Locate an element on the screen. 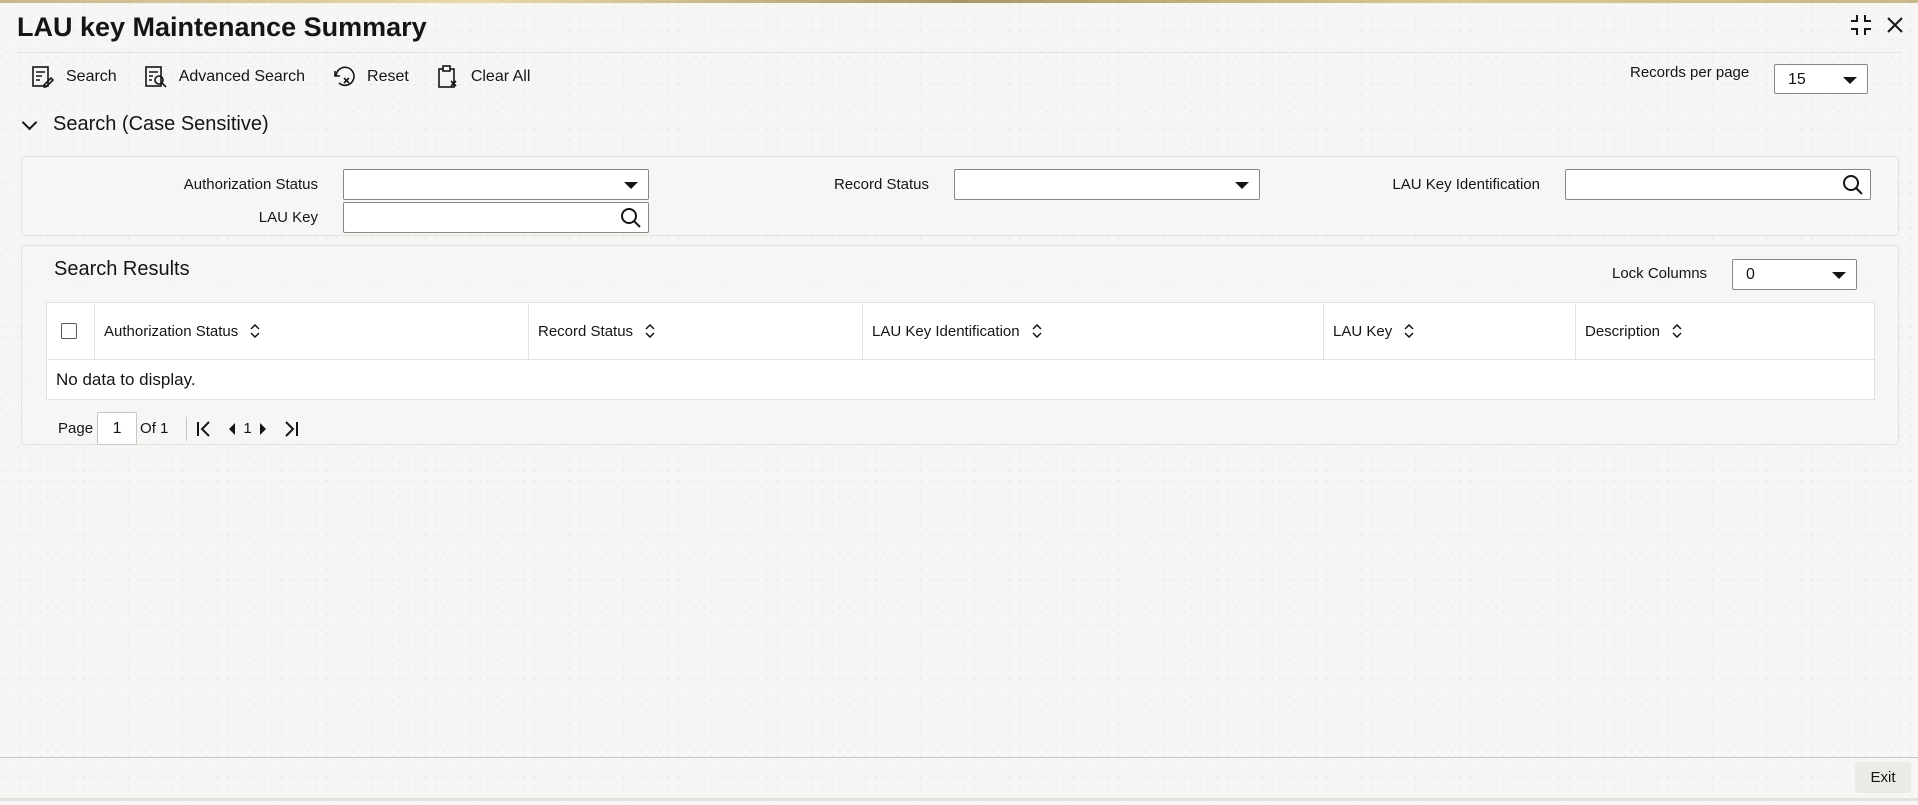  clear-all-icon is located at coordinates (447, 76).